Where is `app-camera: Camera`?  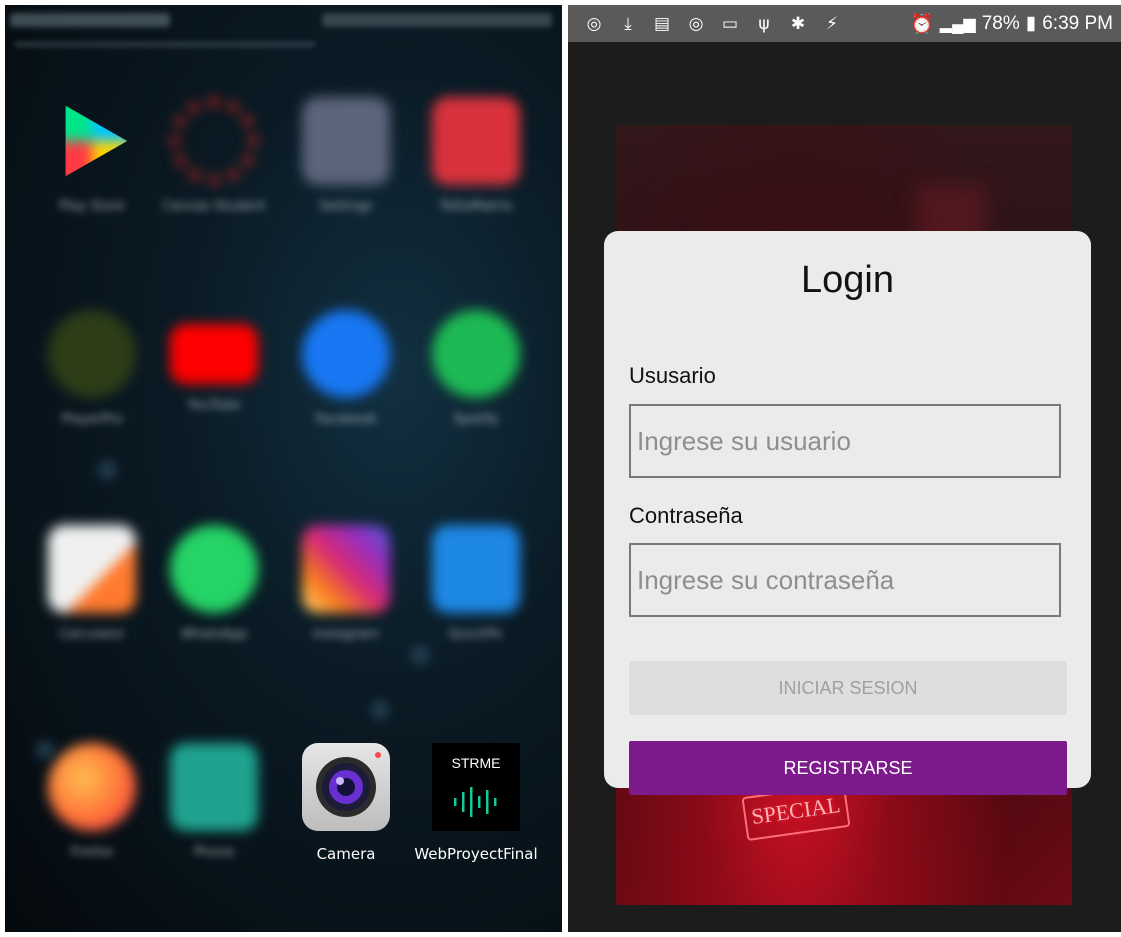
app-camera: Camera is located at coordinates (346, 803).